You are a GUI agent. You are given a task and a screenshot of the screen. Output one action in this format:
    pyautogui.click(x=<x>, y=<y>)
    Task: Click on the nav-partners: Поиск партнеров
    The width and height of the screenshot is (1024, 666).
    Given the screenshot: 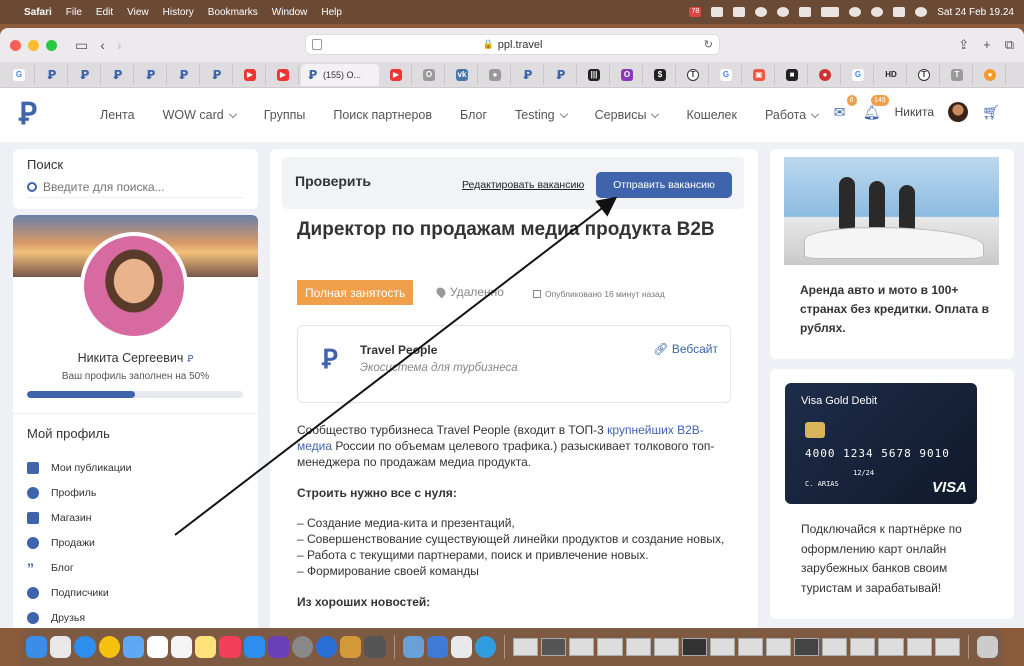 What is the action you would take?
    pyautogui.click(x=382, y=115)
    